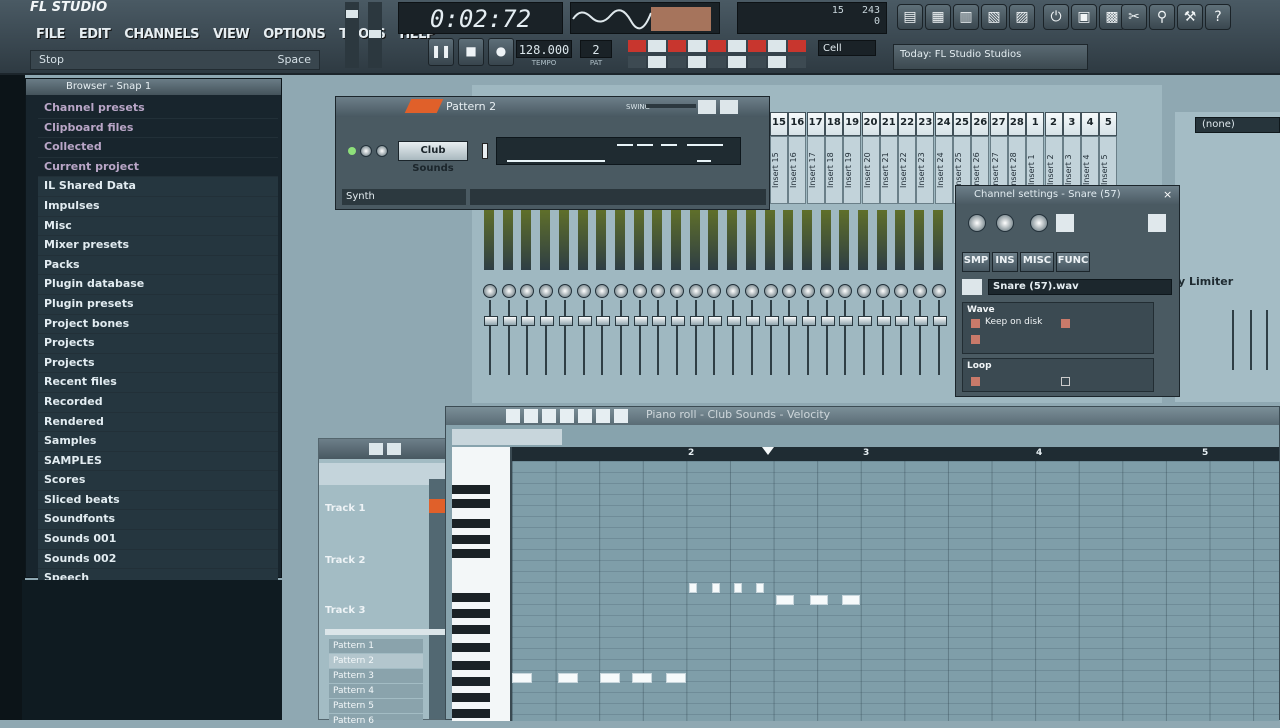 The image size is (1280, 728). I want to click on toggle-c, so click(677, 62).